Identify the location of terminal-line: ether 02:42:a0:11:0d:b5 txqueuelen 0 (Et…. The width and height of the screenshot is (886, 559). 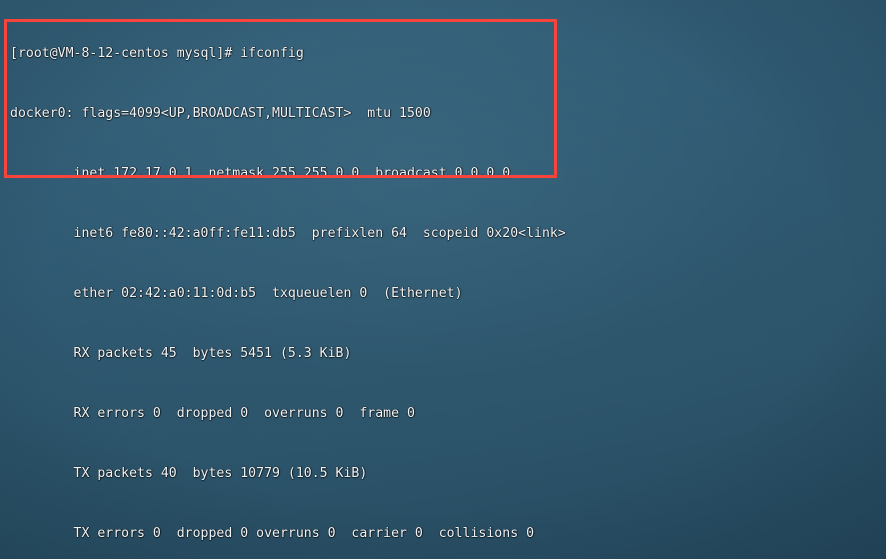
(236, 293).